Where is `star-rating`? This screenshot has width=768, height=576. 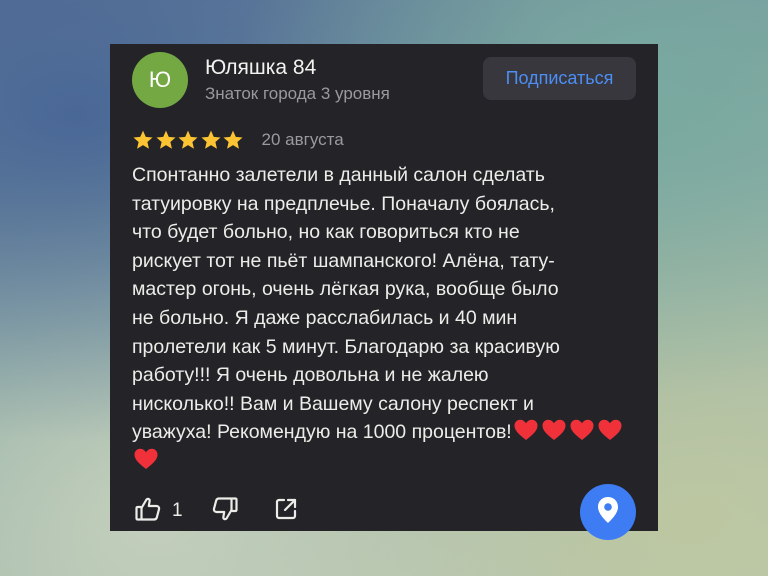 star-rating is located at coordinates (188, 140).